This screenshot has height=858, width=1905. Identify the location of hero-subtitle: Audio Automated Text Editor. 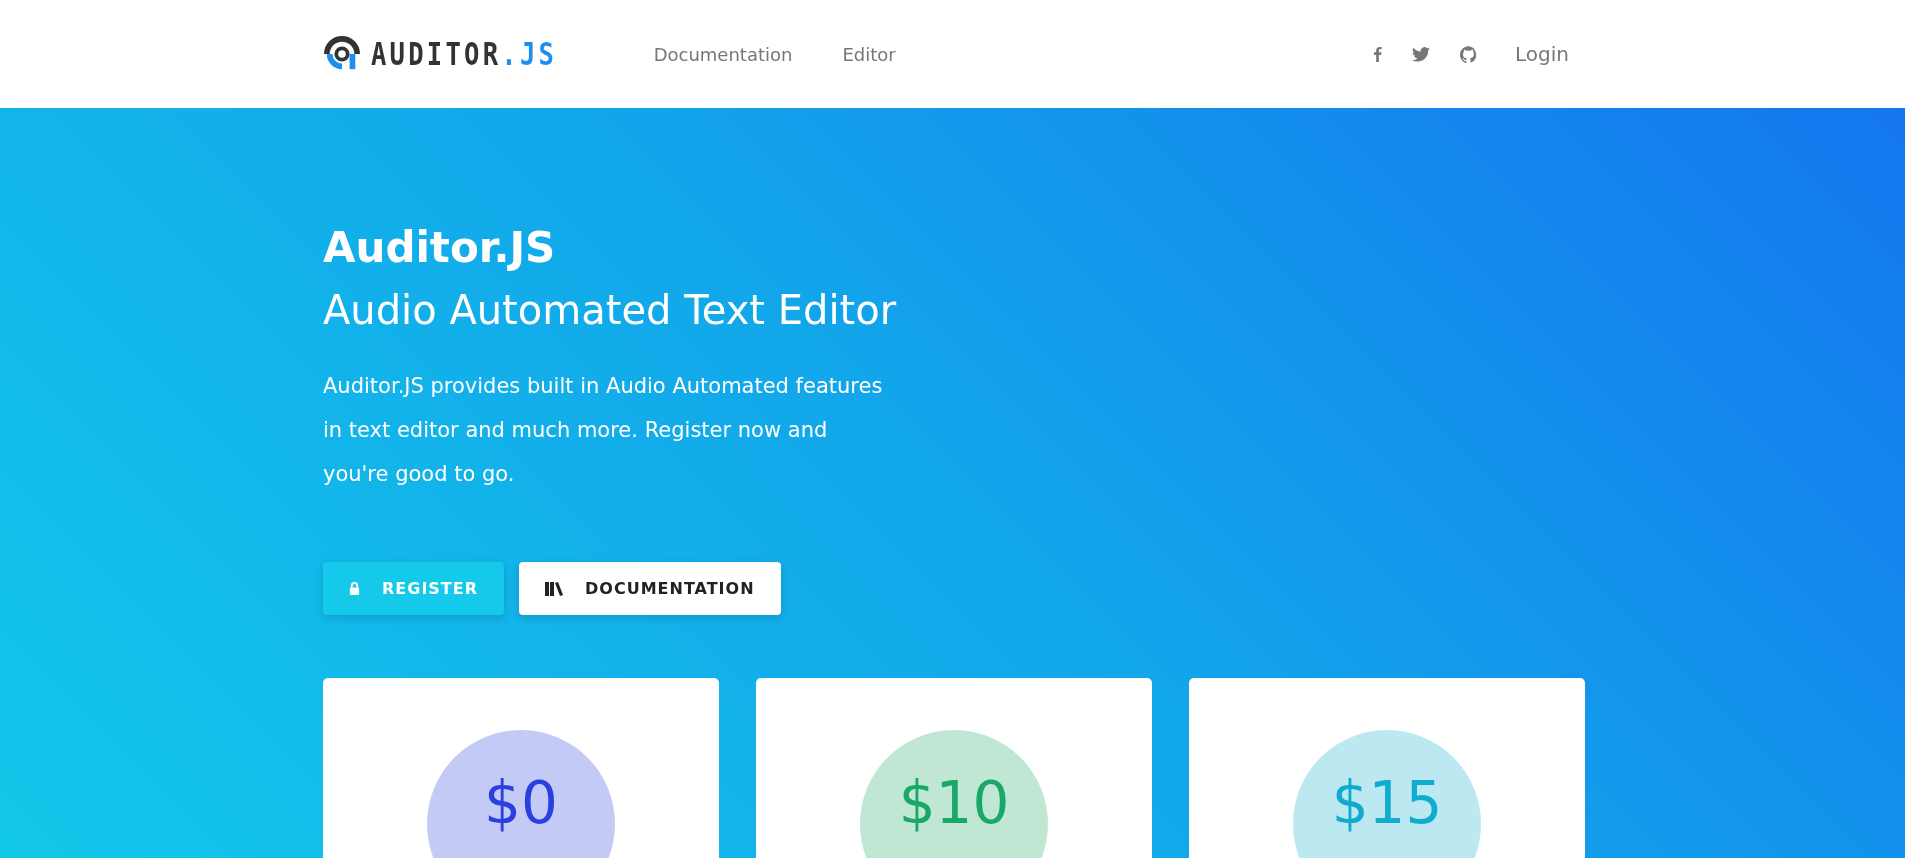
(610, 310).